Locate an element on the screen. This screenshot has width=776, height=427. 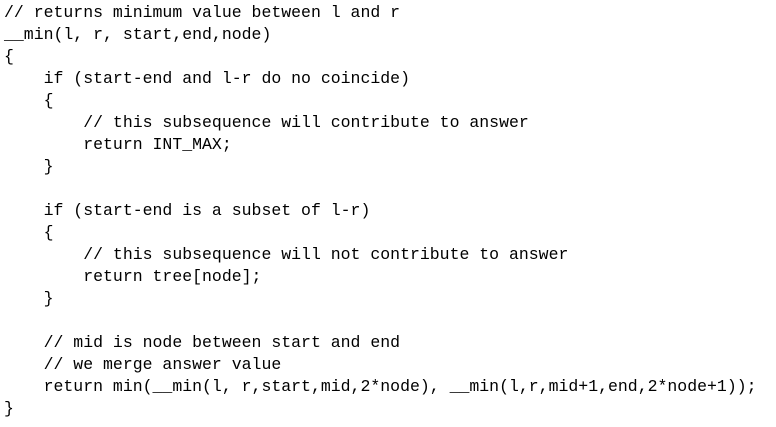
code-line: // mid is node between start and end is located at coordinates (202, 342).